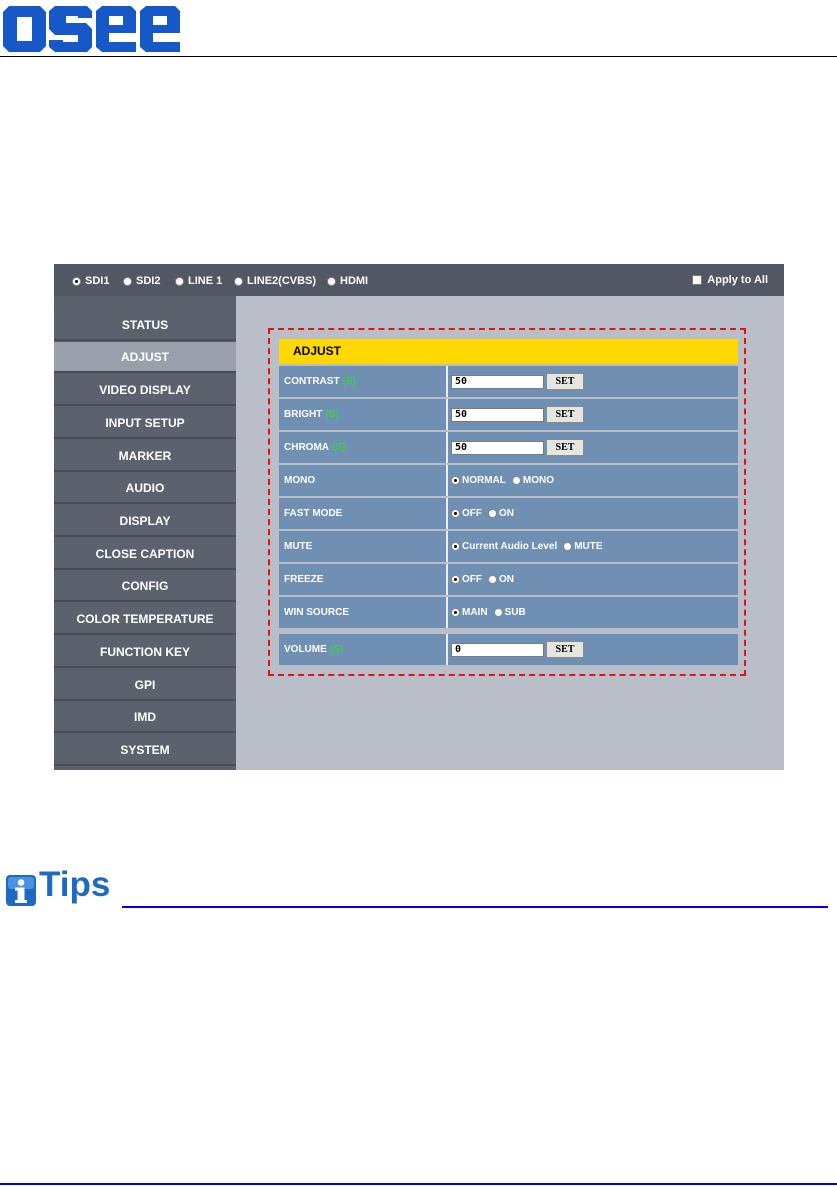 The height and width of the screenshot is (1187, 837). Describe the element at coordinates (198, 281) in the screenshot. I see `source-line1: LINE 1` at that location.